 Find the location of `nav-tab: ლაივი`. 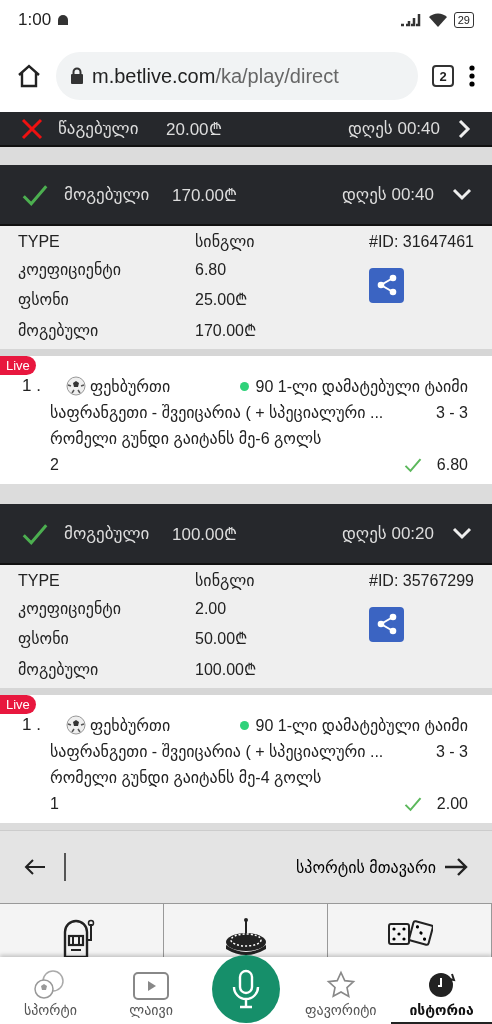

nav-tab: ლაივი is located at coordinates (151, 990).